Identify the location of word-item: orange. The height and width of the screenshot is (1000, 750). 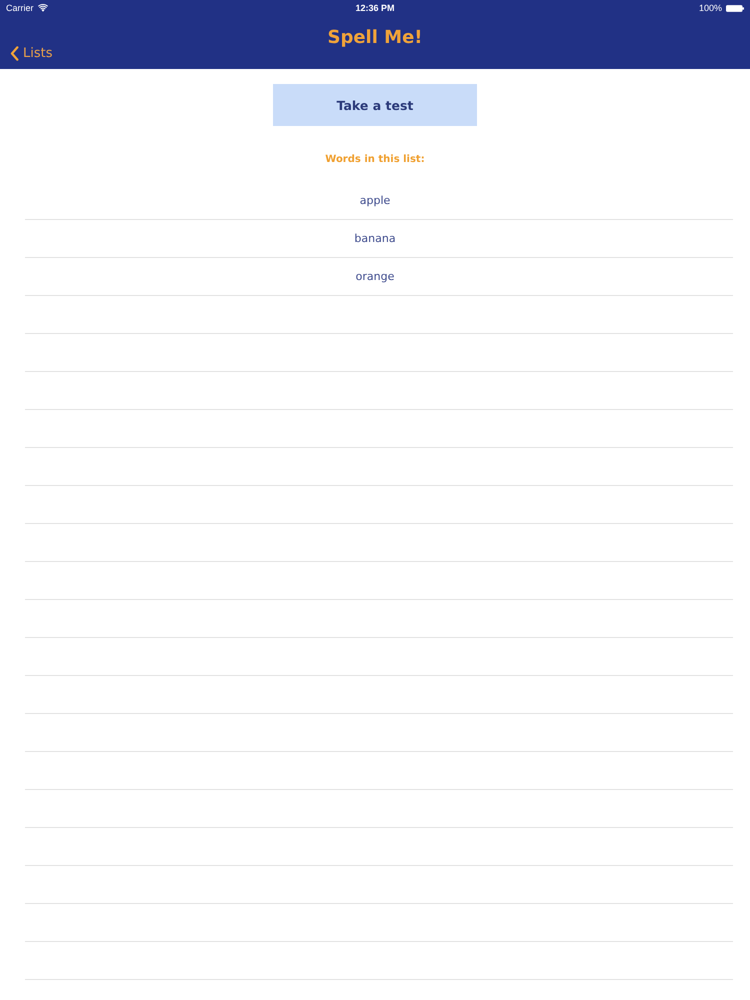
(375, 276).